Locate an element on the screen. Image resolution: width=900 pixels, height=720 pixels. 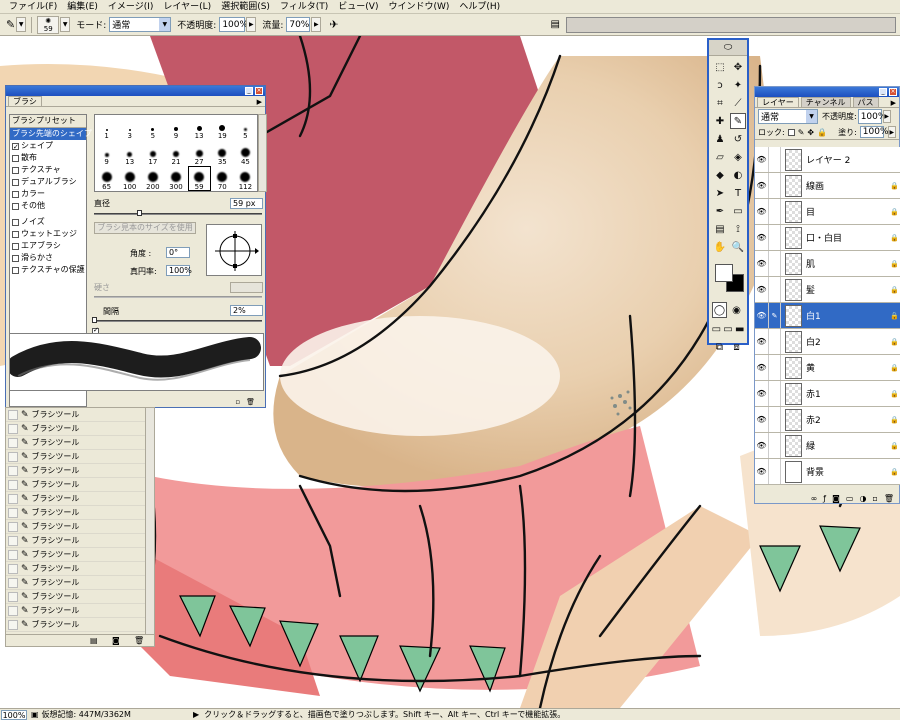
layer-row: 👁 線画 🔒 is located at coordinates (827, 186).